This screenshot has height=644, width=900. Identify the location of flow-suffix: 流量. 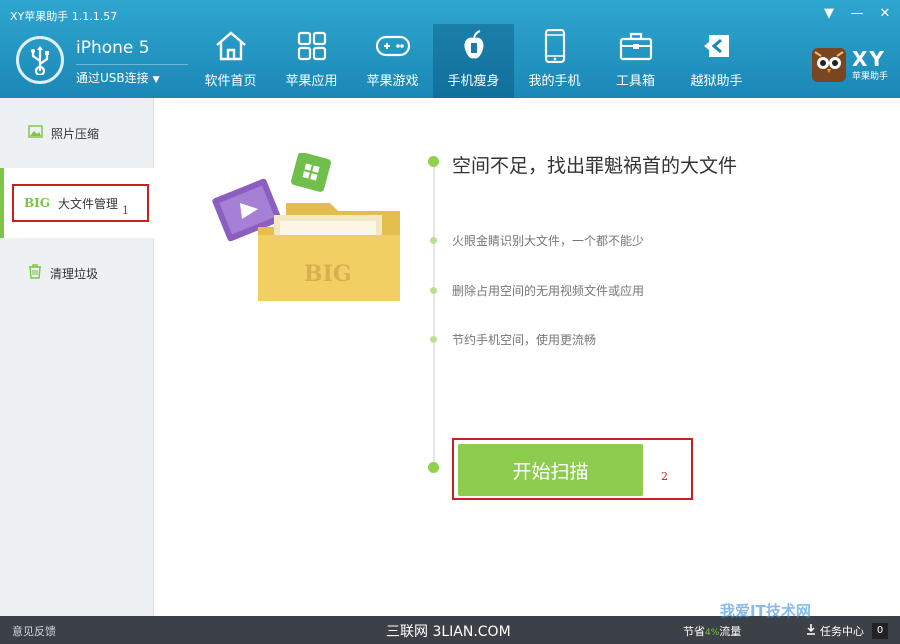
(730, 631).